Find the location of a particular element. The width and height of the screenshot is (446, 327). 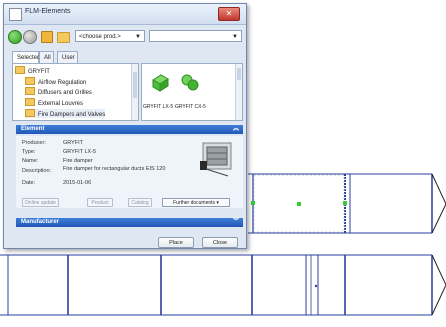

product-button: Product is located at coordinates (100, 202).